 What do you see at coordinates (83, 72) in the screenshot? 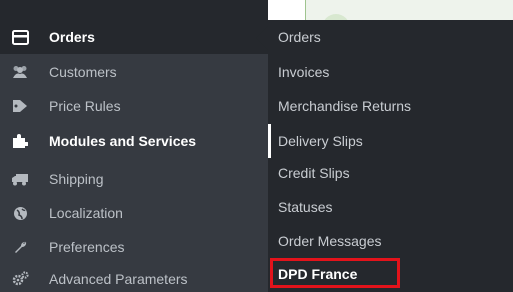
I see `sidebar-item-label: Customers` at bounding box center [83, 72].